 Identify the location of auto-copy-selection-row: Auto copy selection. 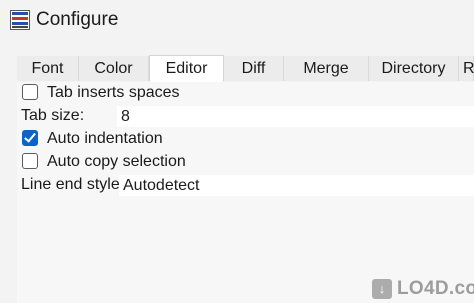
(245, 162).